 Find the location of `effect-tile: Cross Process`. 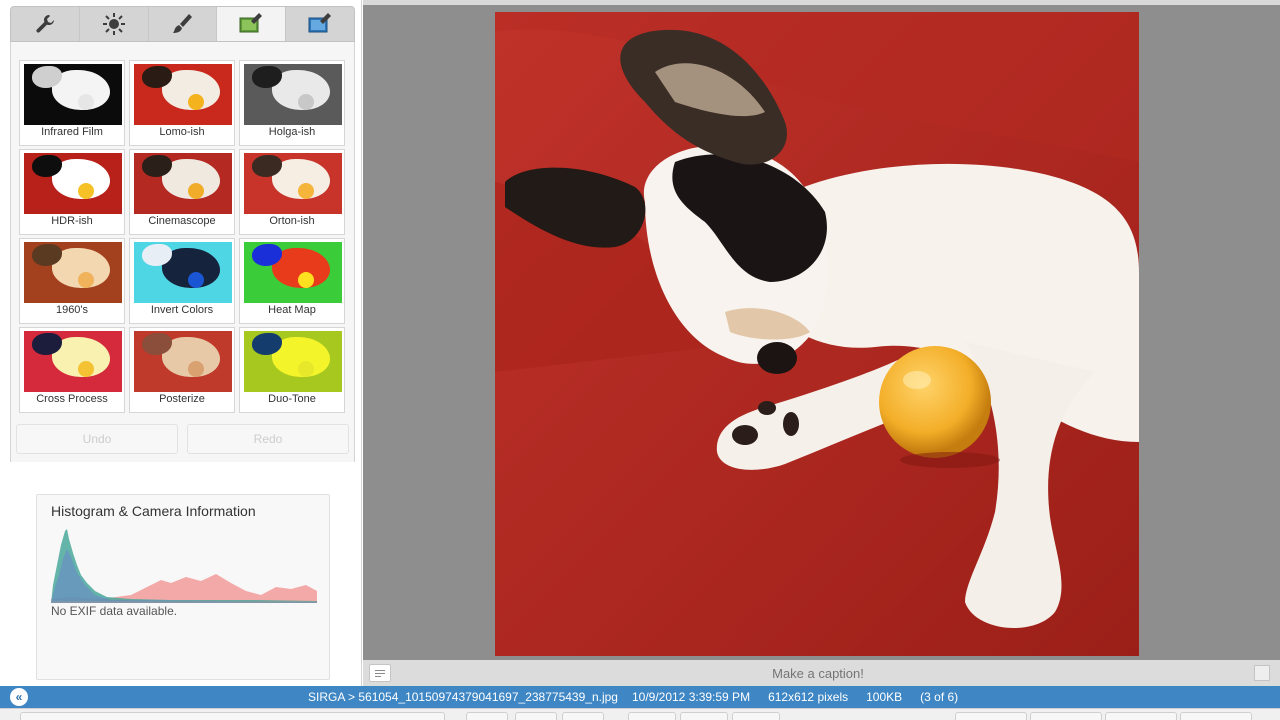

effect-tile: Cross Process is located at coordinates (72, 370).